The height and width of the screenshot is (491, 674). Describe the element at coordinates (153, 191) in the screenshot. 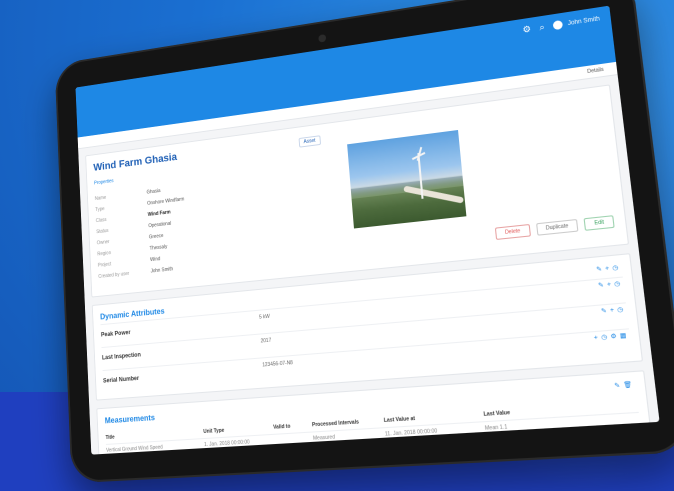

I see `property-value: Ghasia` at that location.